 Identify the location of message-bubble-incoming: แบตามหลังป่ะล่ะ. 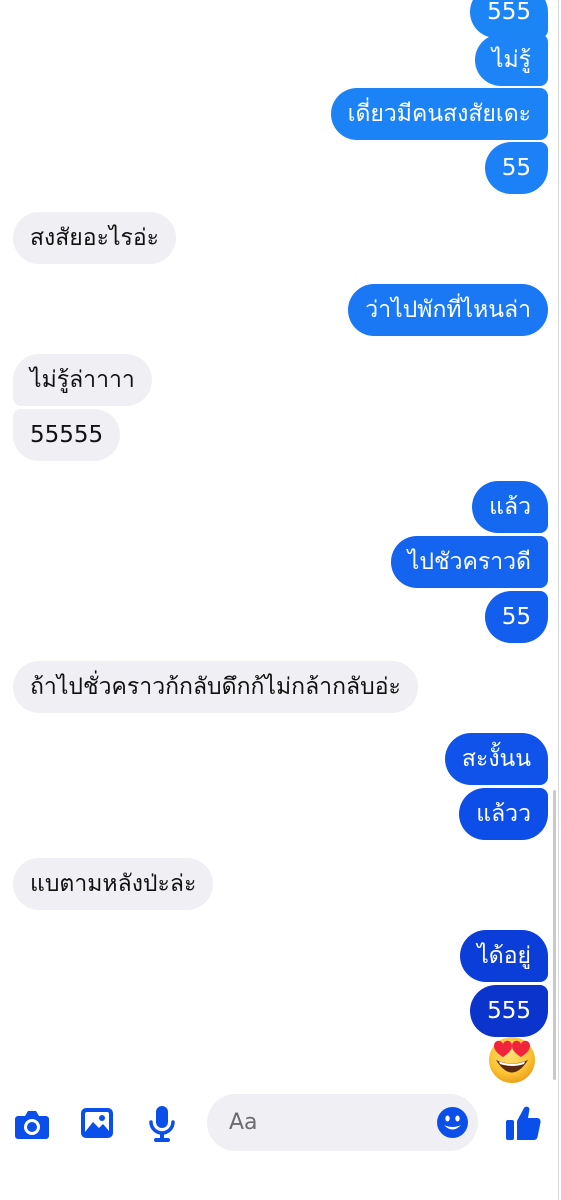
(113, 884).